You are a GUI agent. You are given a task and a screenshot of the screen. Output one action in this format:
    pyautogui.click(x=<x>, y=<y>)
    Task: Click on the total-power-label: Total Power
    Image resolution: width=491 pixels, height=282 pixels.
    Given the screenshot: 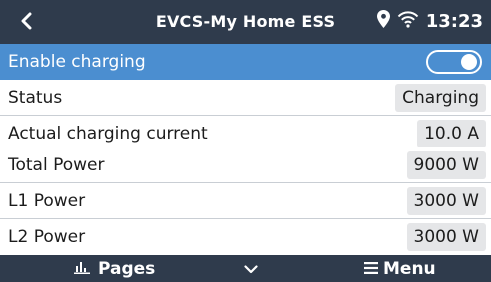 What is the action you would take?
    pyautogui.click(x=56, y=165)
    